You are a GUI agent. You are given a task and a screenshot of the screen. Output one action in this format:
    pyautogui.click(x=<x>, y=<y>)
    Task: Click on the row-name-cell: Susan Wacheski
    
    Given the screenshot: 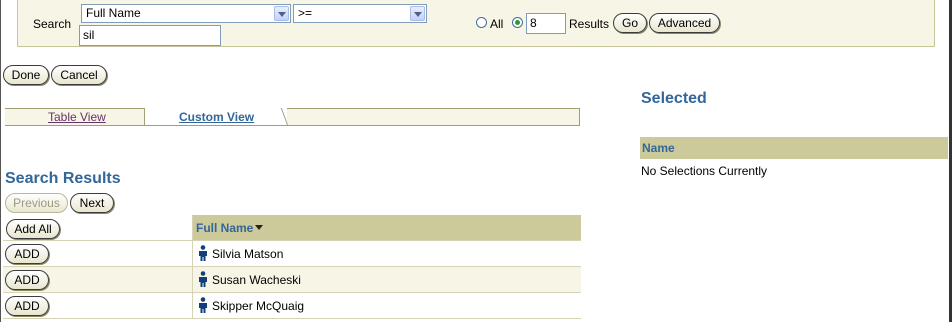 What is the action you would take?
    pyautogui.click(x=387, y=279)
    